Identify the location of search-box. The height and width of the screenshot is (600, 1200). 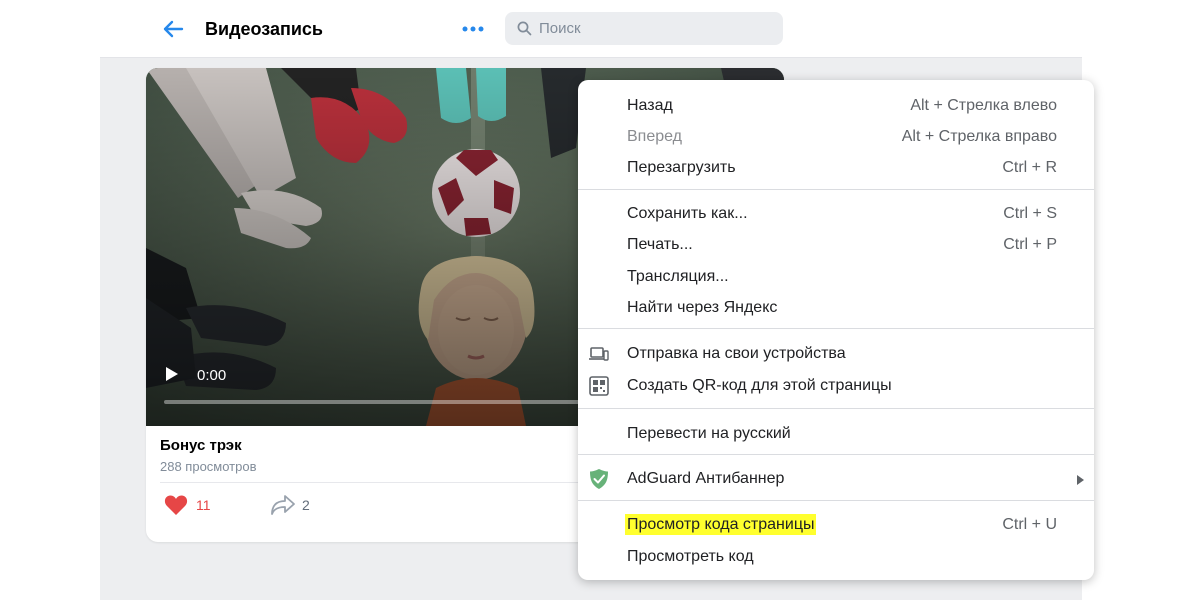
(644, 28).